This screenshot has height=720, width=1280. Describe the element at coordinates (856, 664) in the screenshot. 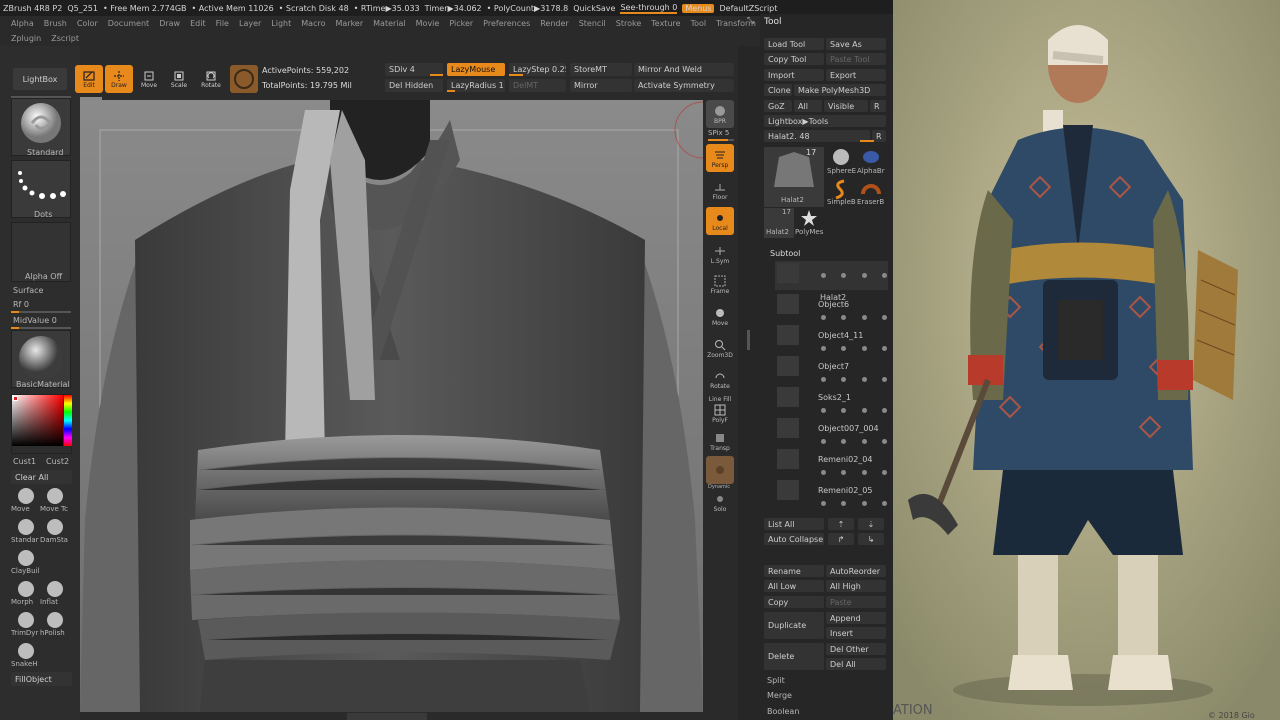

I see `del-all-button: Del All` at that location.